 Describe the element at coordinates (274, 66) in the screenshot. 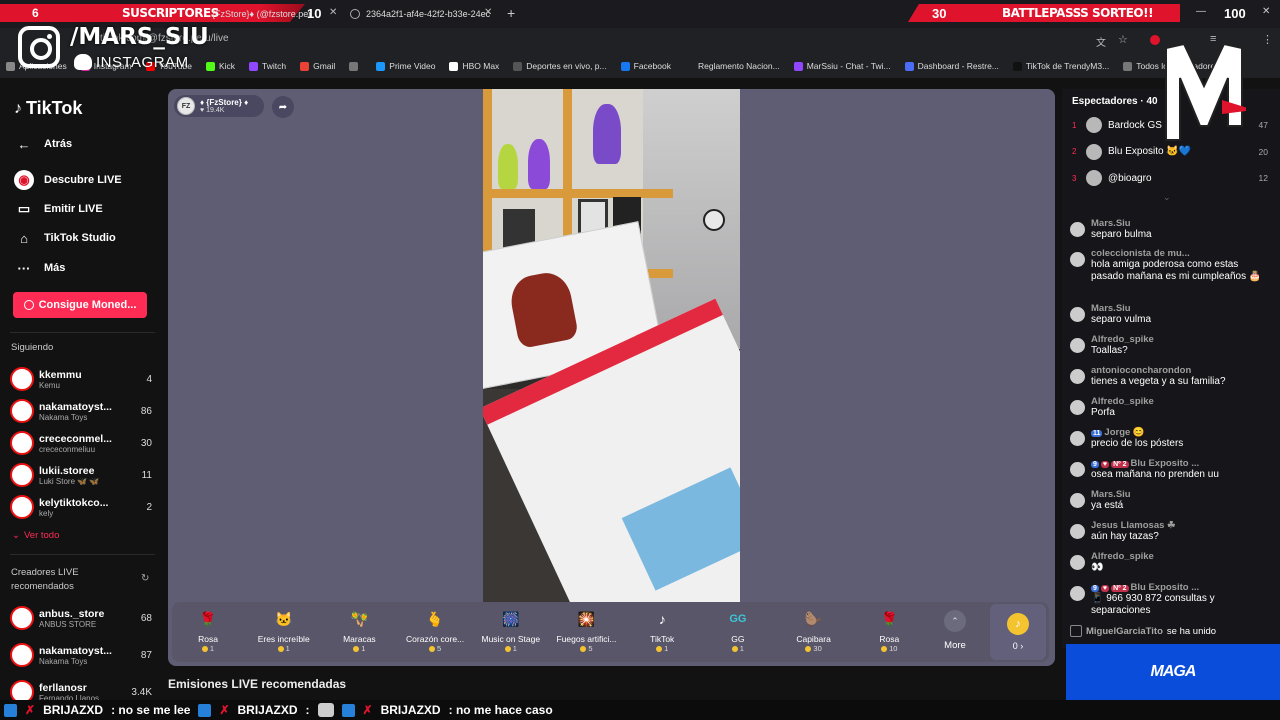

I see `bookmark-label: Twitch` at that location.